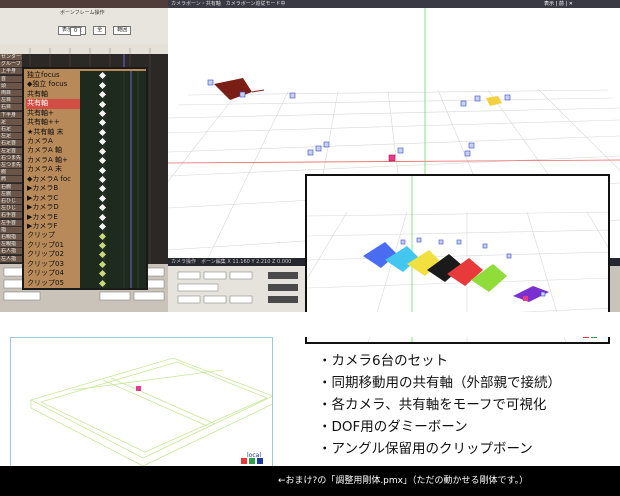 This screenshot has height=496, width=620. Describe the element at coordinates (425, 449) in the screenshot. I see `feature-clip-bone: ・アングル保留用のクリップボーン` at that location.